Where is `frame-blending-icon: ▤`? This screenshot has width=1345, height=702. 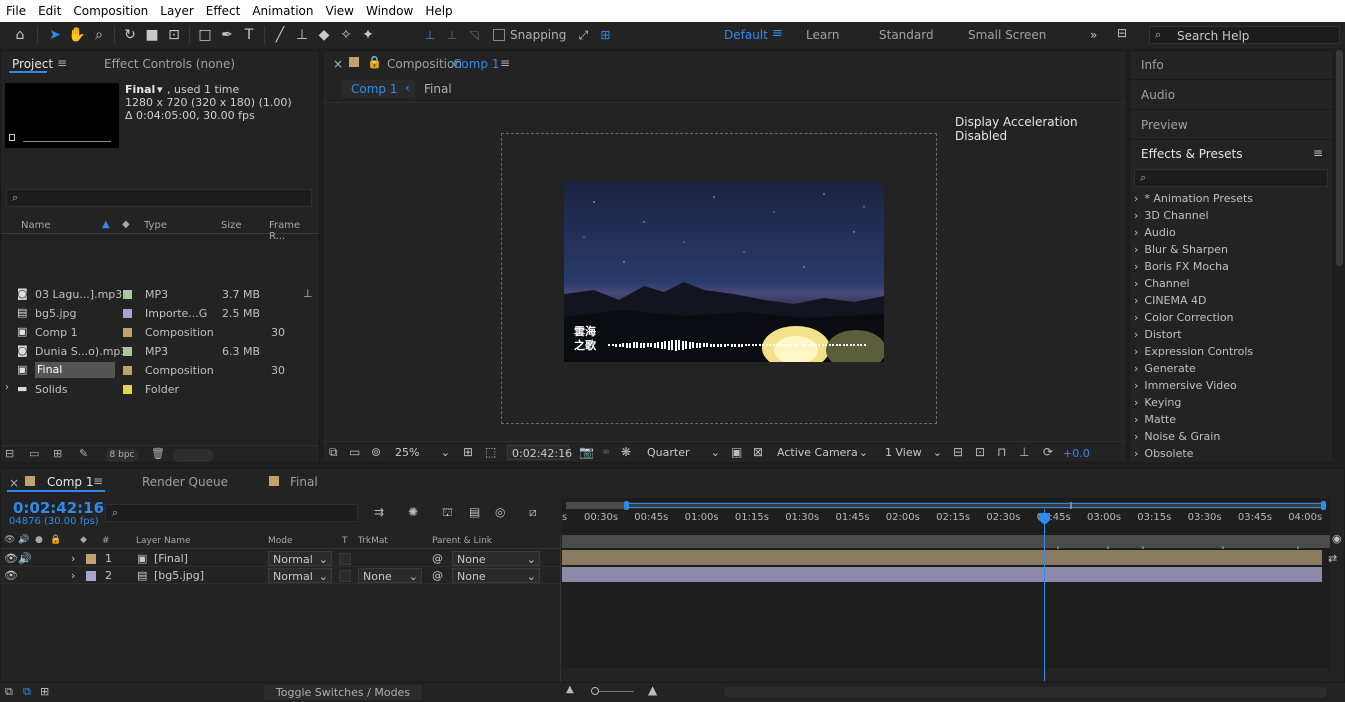 frame-blending-icon: ▤ is located at coordinates (474, 512).